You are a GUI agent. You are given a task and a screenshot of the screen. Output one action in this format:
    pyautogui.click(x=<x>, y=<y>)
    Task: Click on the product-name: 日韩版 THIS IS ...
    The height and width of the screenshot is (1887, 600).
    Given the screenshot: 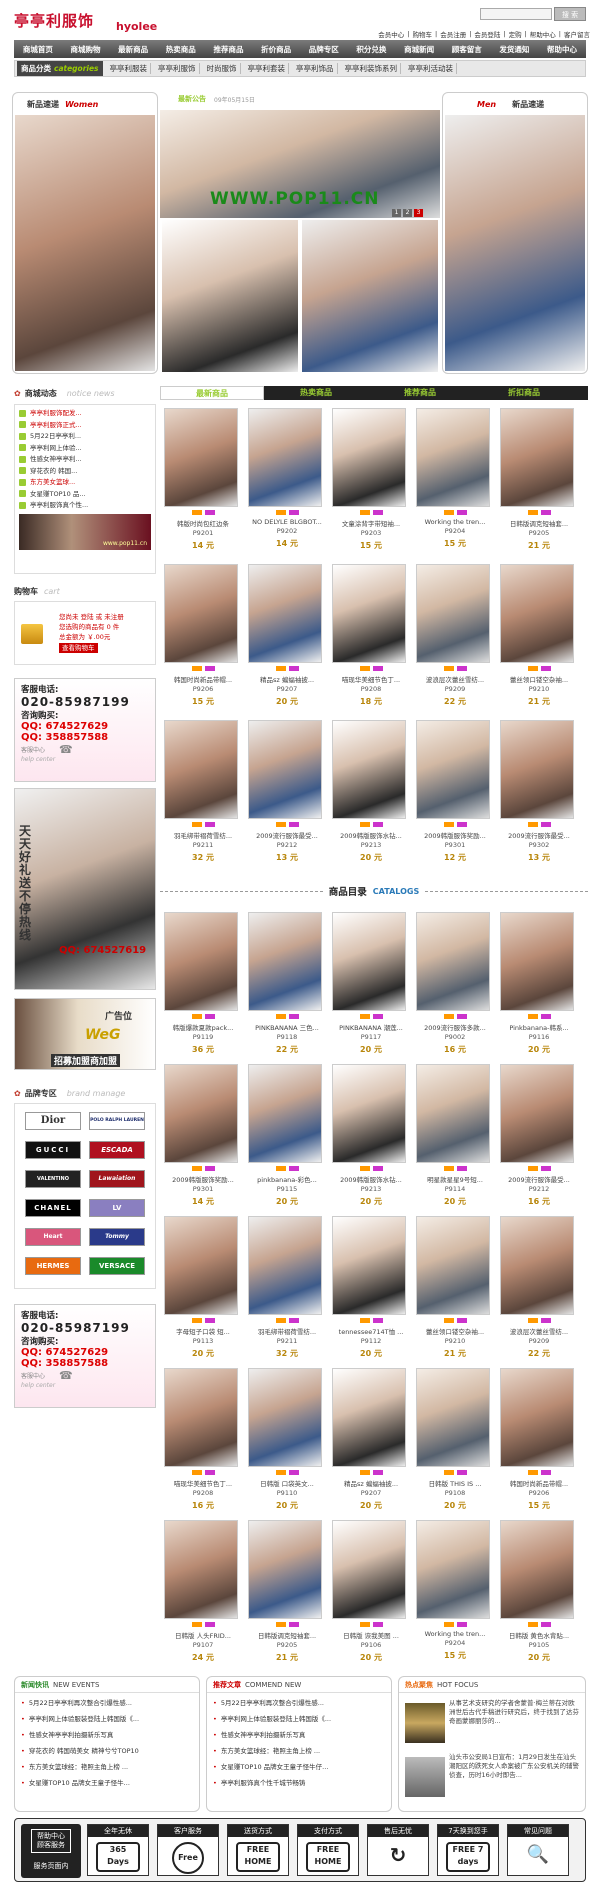 What is the action you would take?
    pyautogui.click(x=455, y=1483)
    